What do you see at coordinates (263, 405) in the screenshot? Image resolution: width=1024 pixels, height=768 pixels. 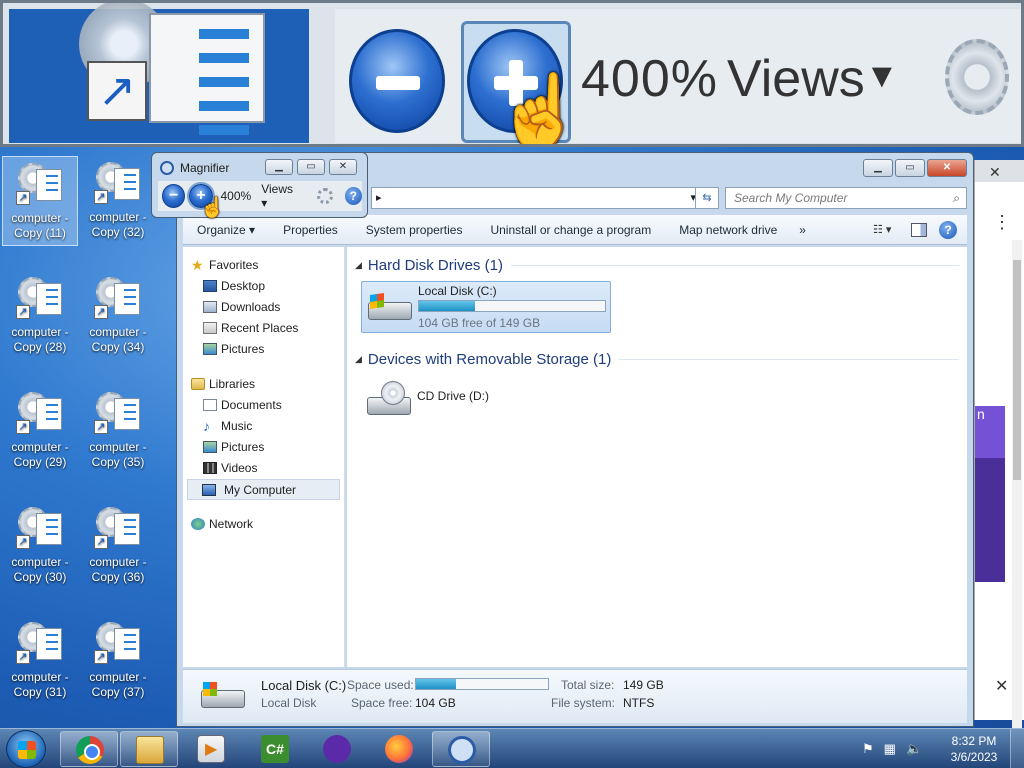 I see `nav-item-documents: Documents` at bounding box center [263, 405].